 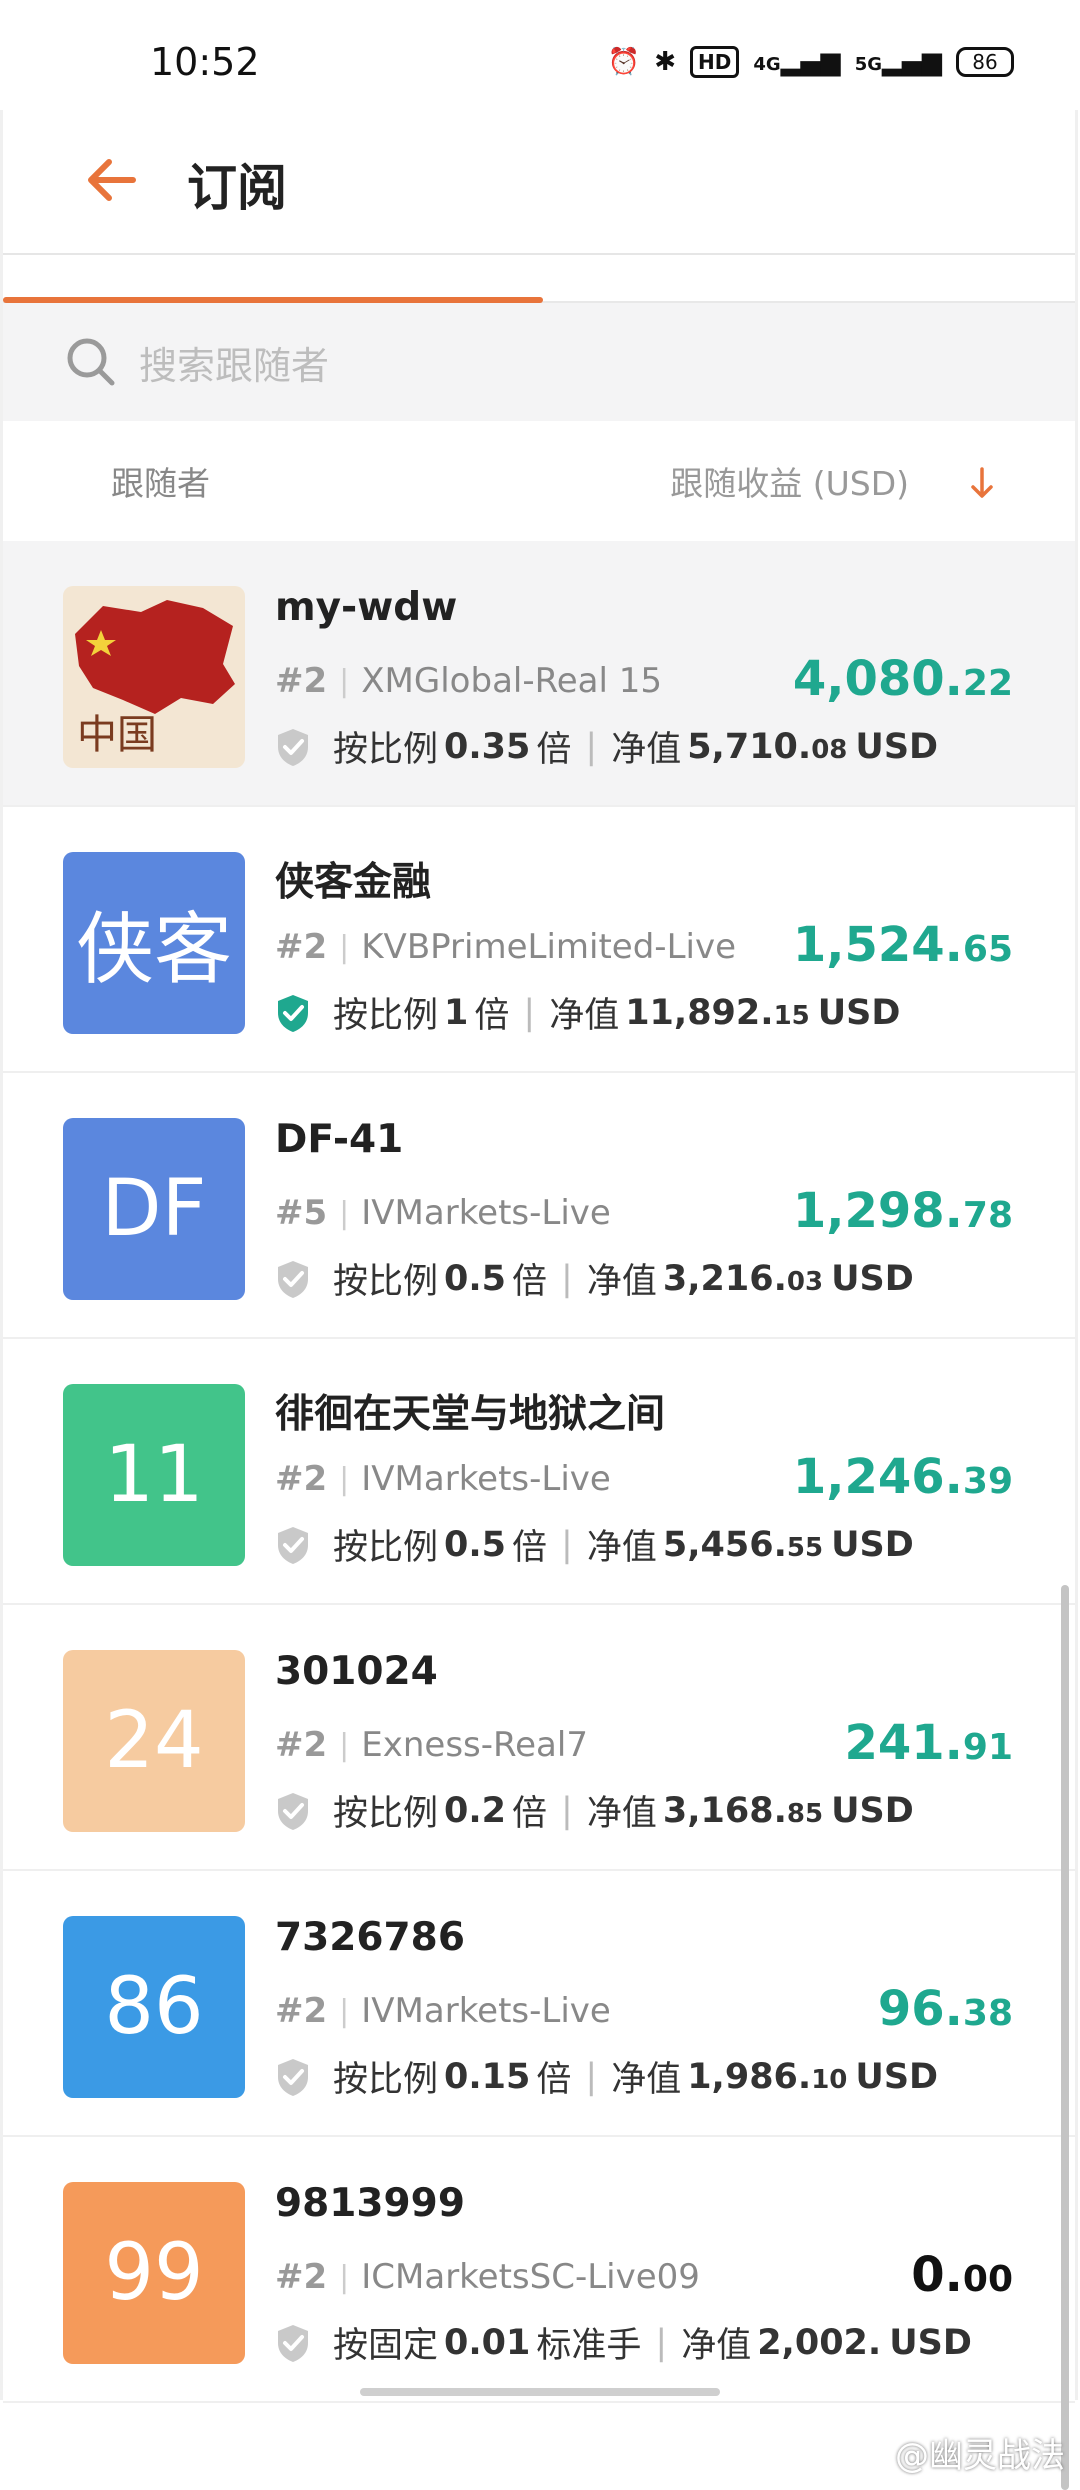 I want to click on equity-decimal: 15, so click(x=791, y=1015).